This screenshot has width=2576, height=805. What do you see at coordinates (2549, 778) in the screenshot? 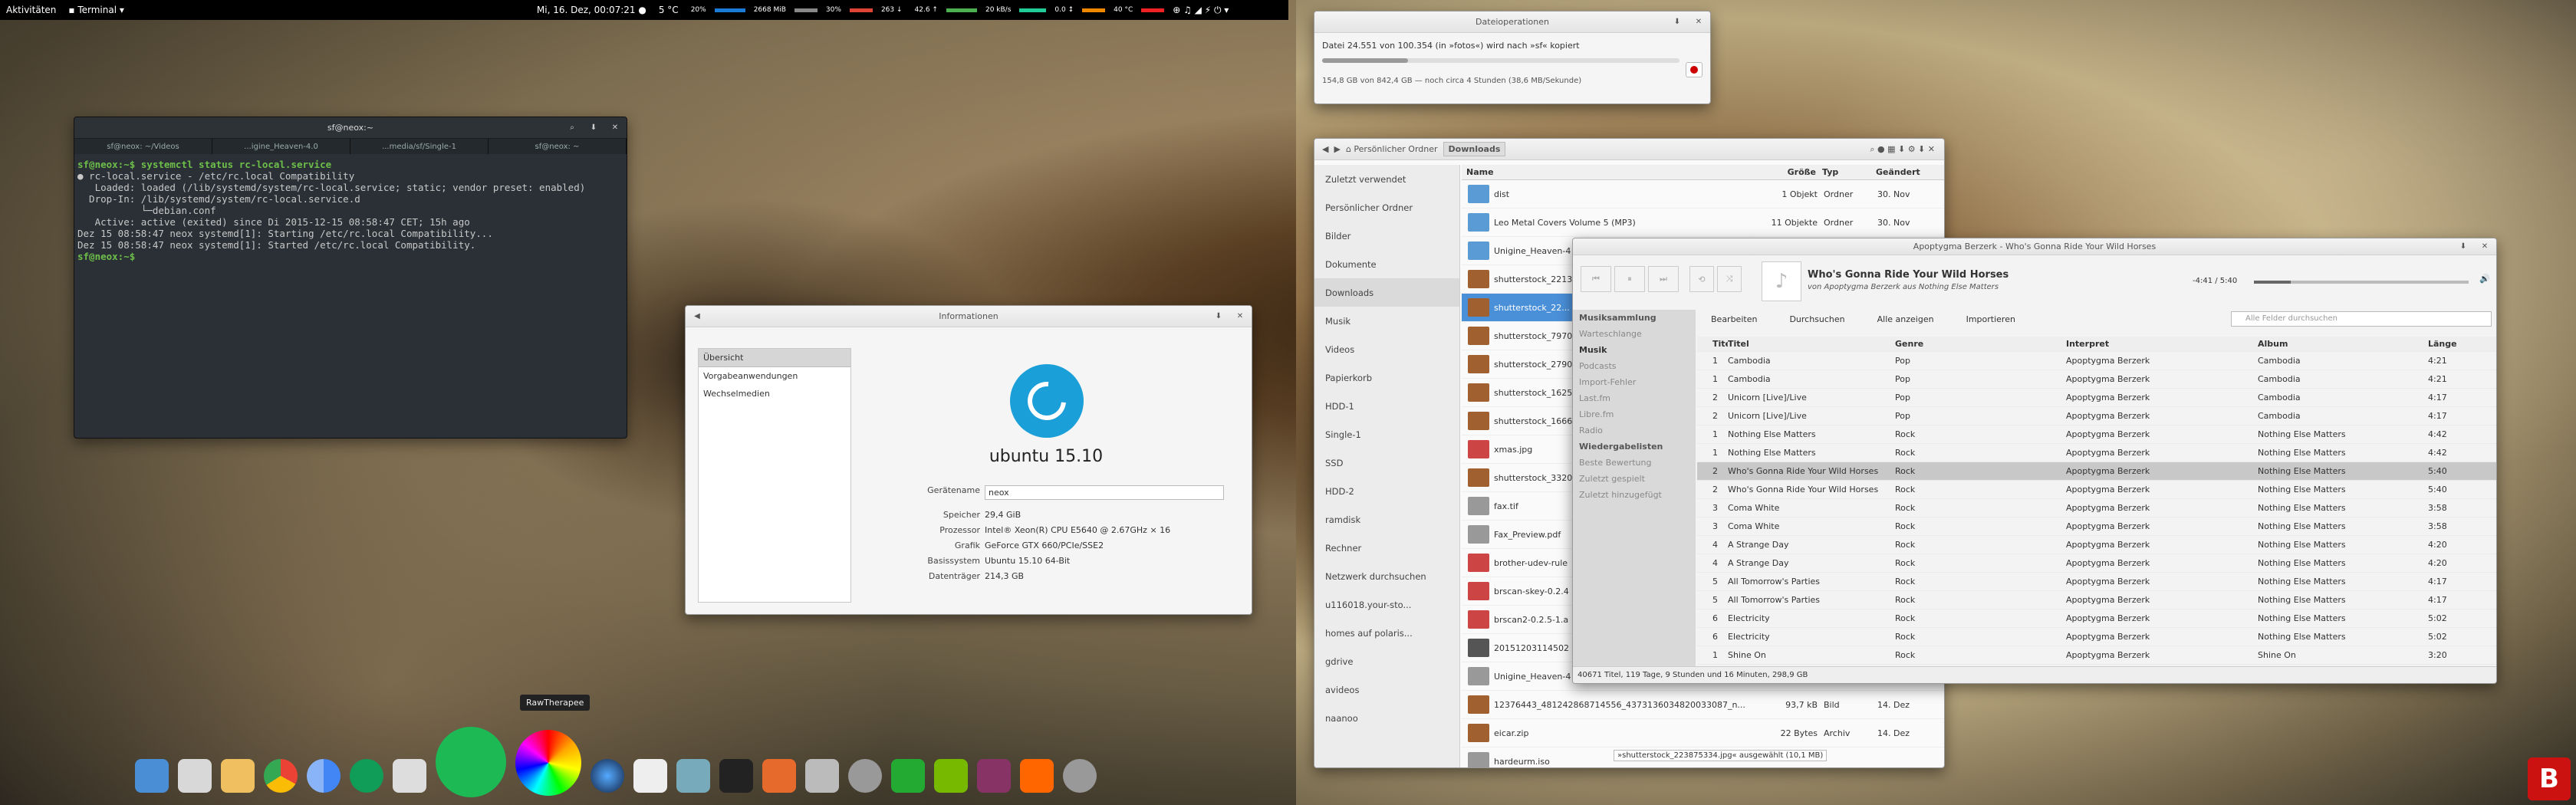
I see `app-b-icon: B` at bounding box center [2549, 778].